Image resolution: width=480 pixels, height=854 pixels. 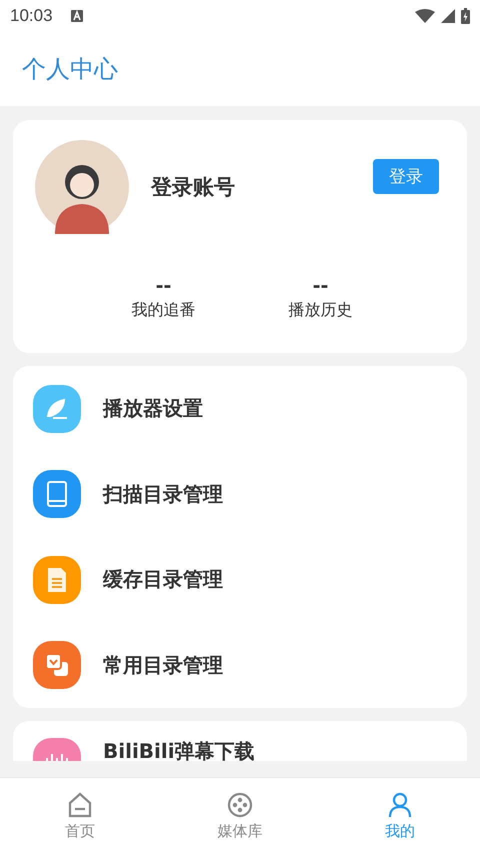 I want to click on home-icon, so click(x=80, y=805).